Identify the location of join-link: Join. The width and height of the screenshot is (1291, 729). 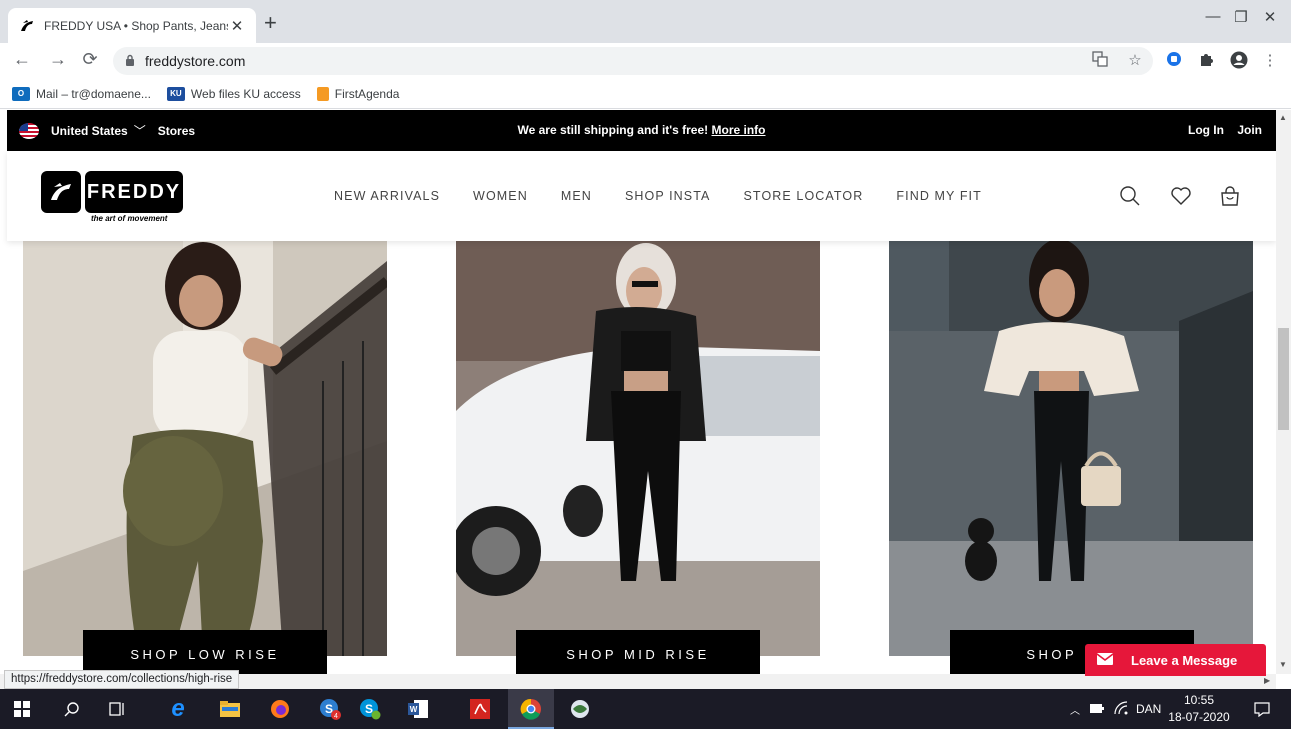
(1249, 130).